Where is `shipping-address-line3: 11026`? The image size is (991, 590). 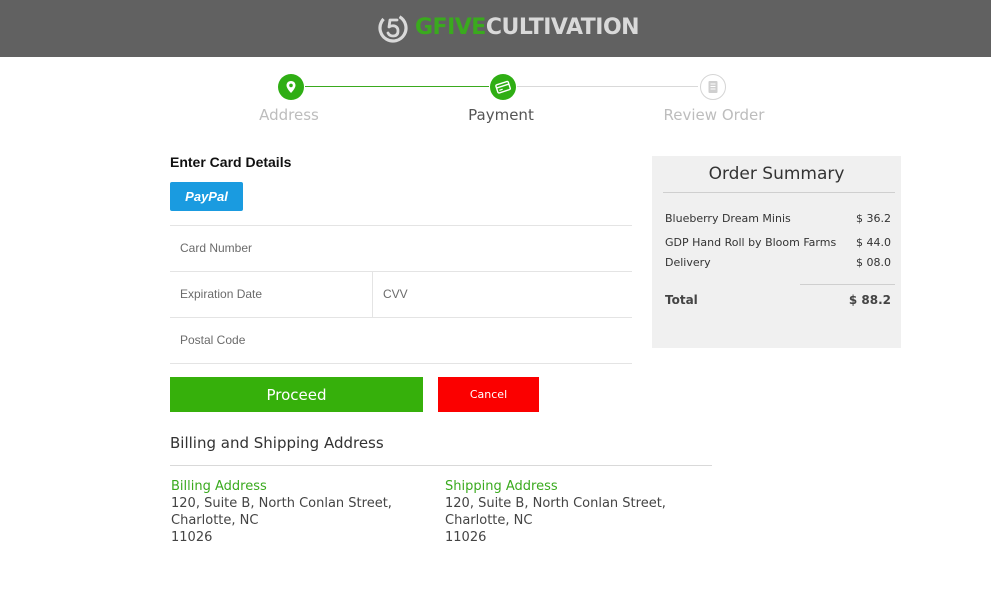 shipping-address-line3: 11026 is located at coordinates (466, 537).